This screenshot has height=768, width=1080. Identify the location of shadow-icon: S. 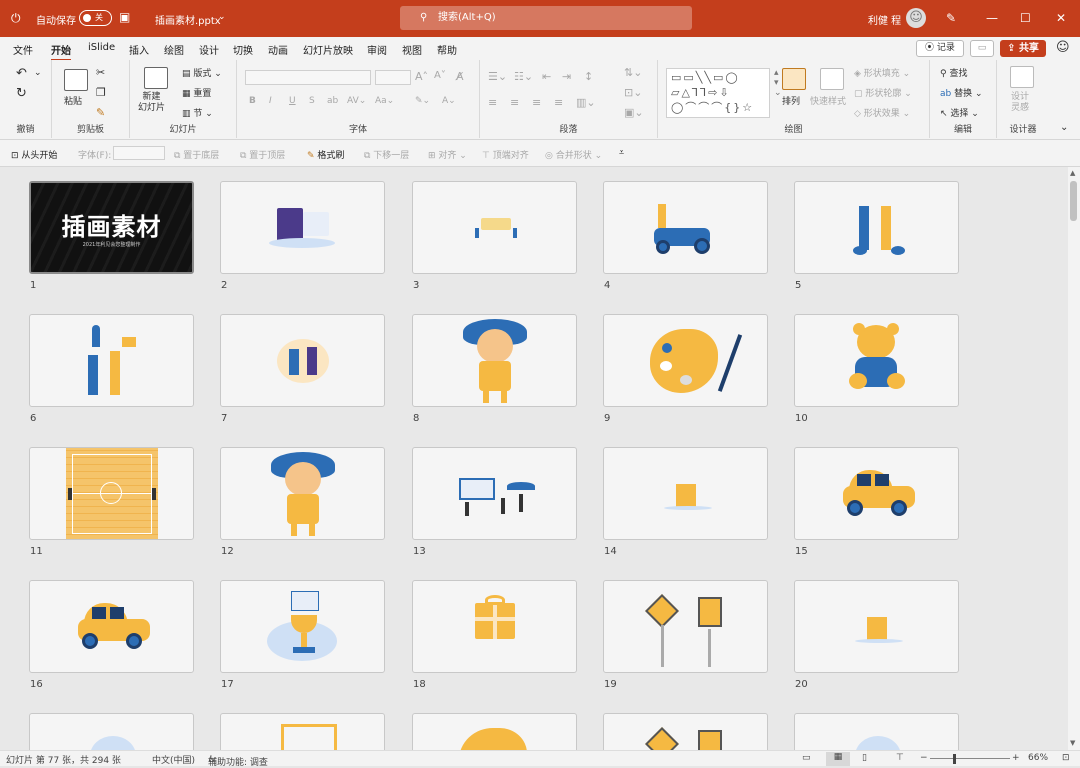
(312, 101).